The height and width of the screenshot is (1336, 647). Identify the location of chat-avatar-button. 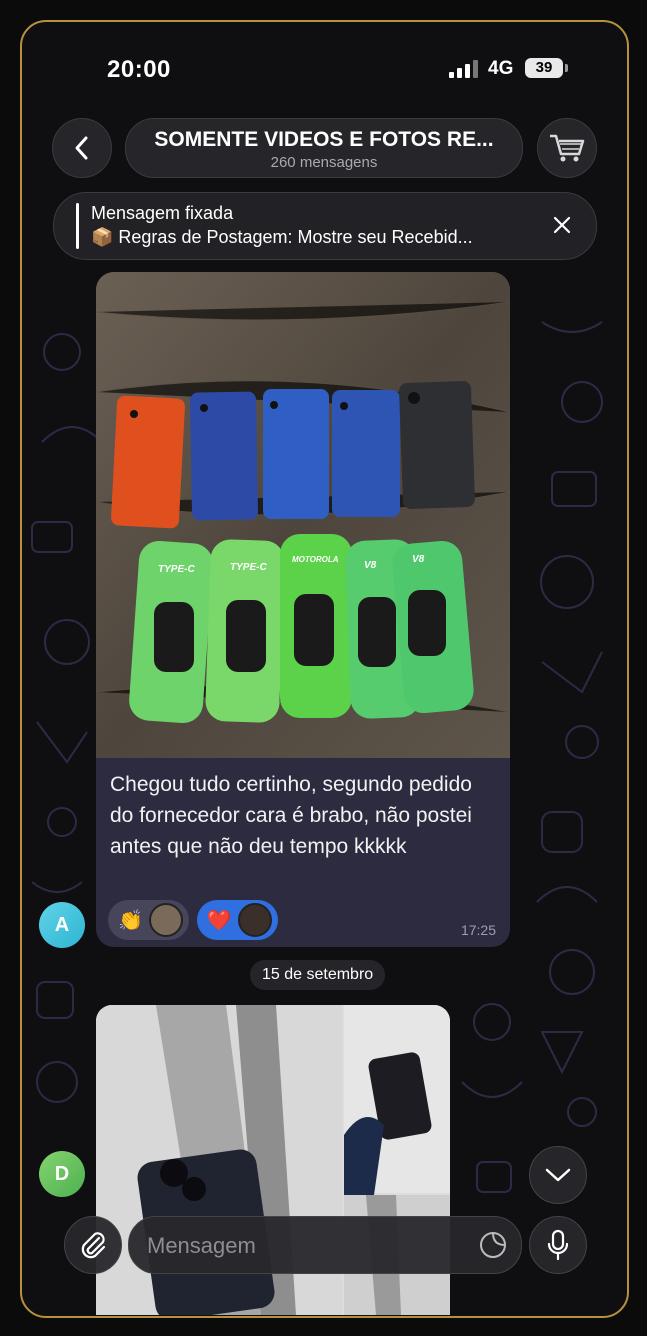
(567, 148).